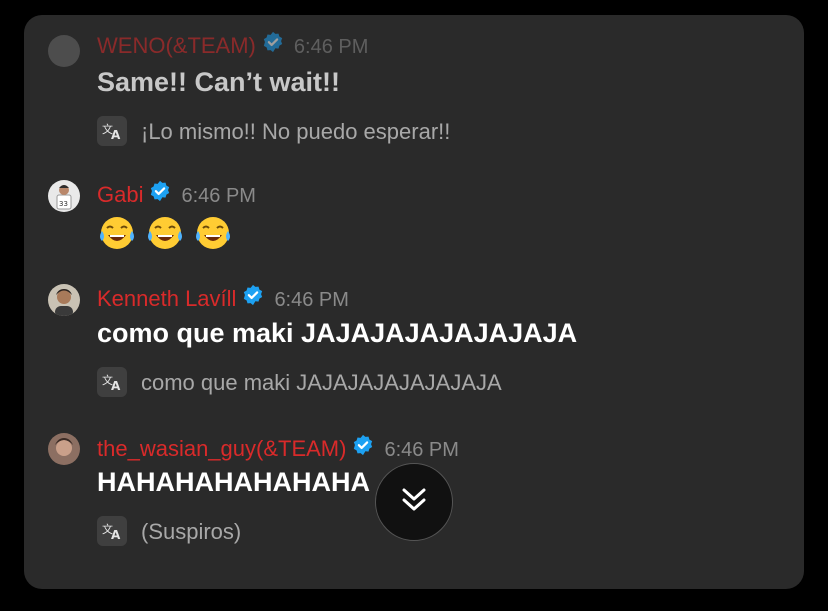  I want to click on message-emojis, so click(169, 233).